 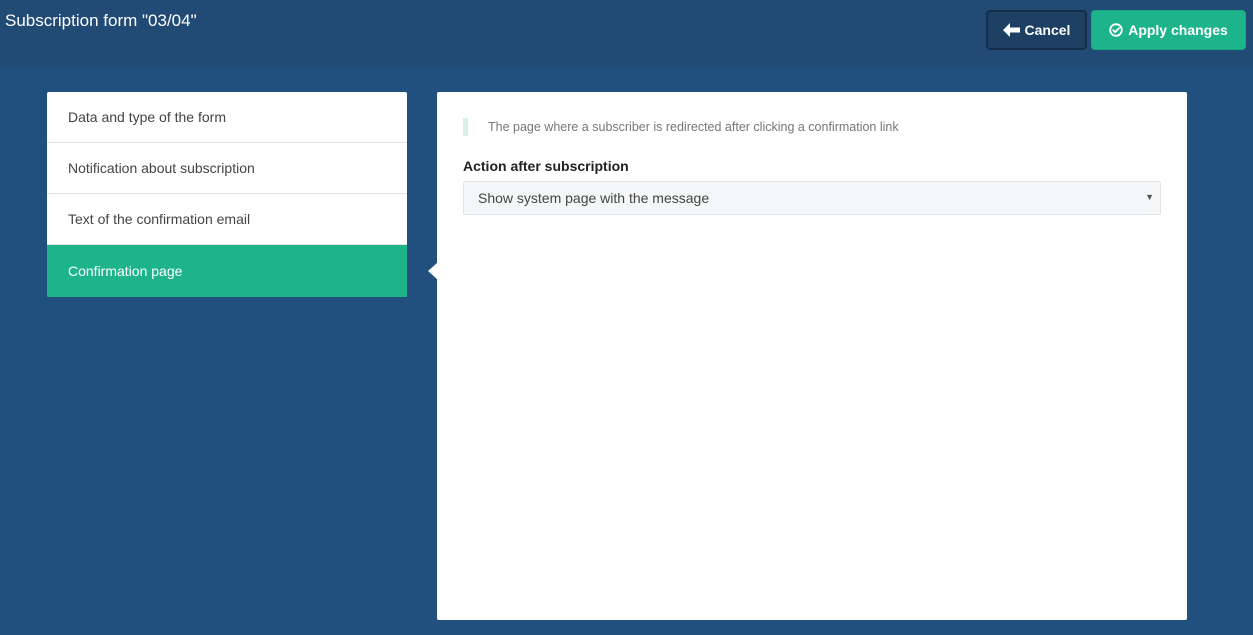 What do you see at coordinates (1116, 30) in the screenshot?
I see `check-circle-icon` at bounding box center [1116, 30].